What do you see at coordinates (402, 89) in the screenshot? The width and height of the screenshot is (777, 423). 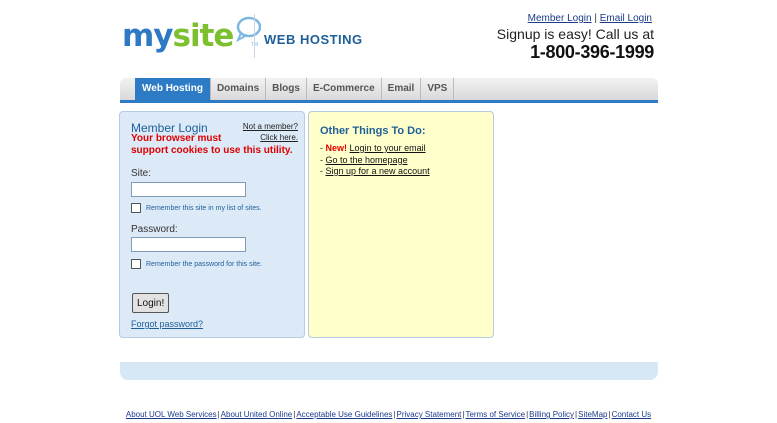 I see `tab-email: Email` at bounding box center [402, 89].